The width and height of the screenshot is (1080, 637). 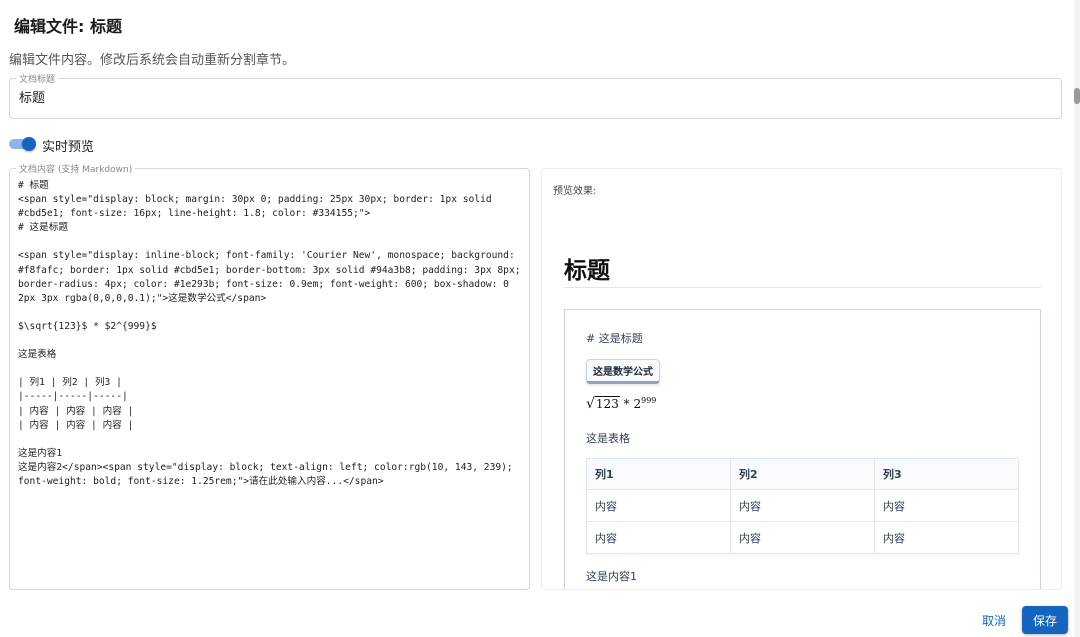 What do you see at coordinates (68, 26) in the screenshot?
I see `dialog-title: 编辑文件: 标题` at bounding box center [68, 26].